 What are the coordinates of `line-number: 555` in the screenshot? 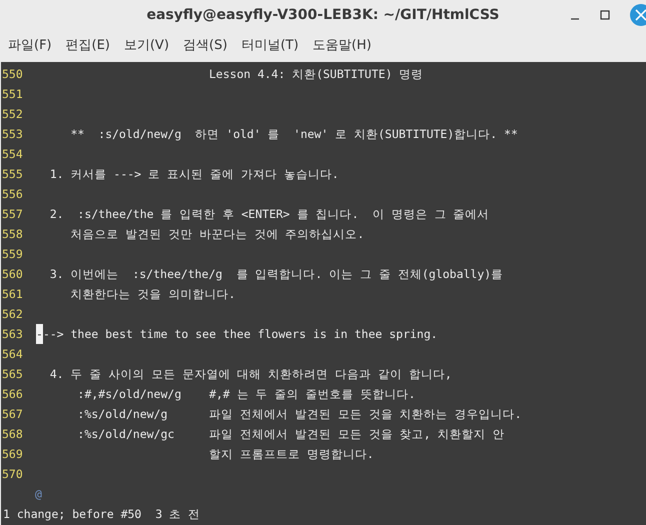 It's located at (12, 174).